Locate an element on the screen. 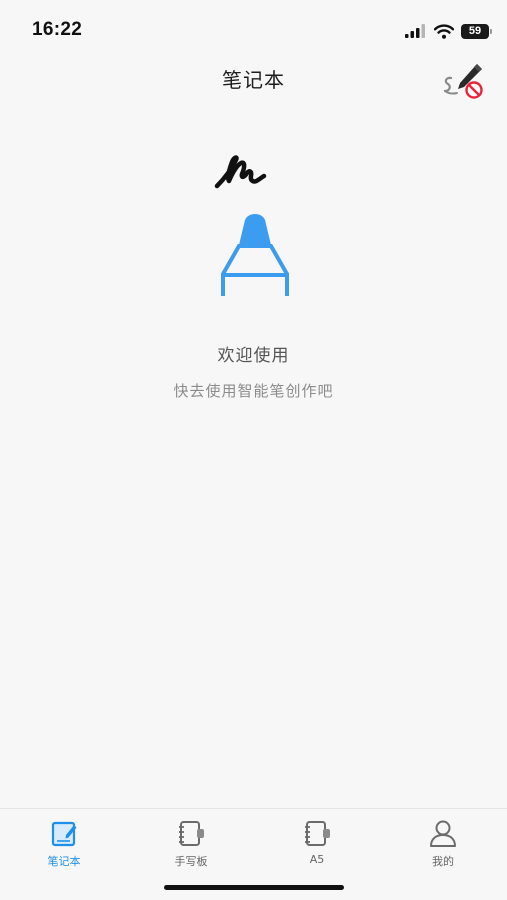  pen-disconnected-button is located at coordinates (463, 81).